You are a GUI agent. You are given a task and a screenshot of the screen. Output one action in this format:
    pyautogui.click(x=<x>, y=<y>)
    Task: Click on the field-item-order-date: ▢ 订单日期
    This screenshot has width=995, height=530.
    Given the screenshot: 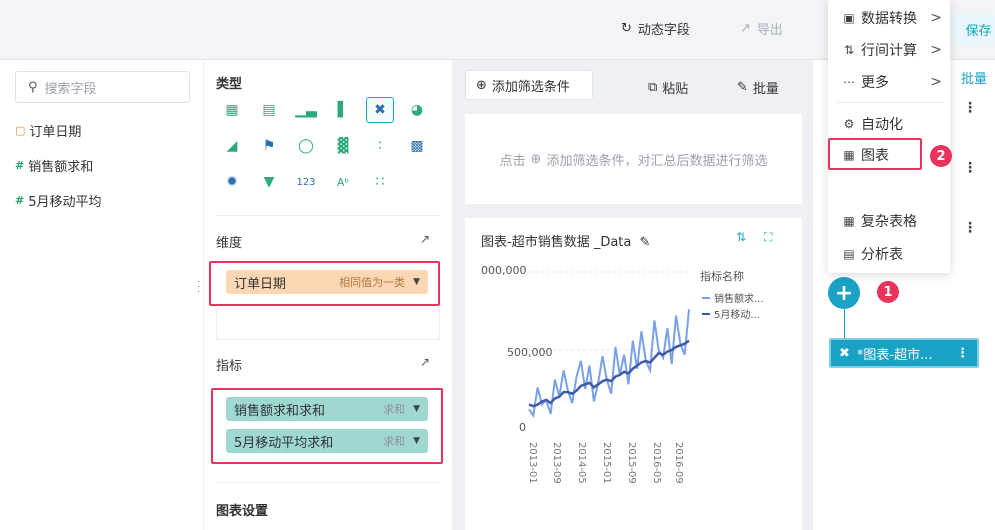 What is the action you would take?
    pyautogui.click(x=48, y=130)
    